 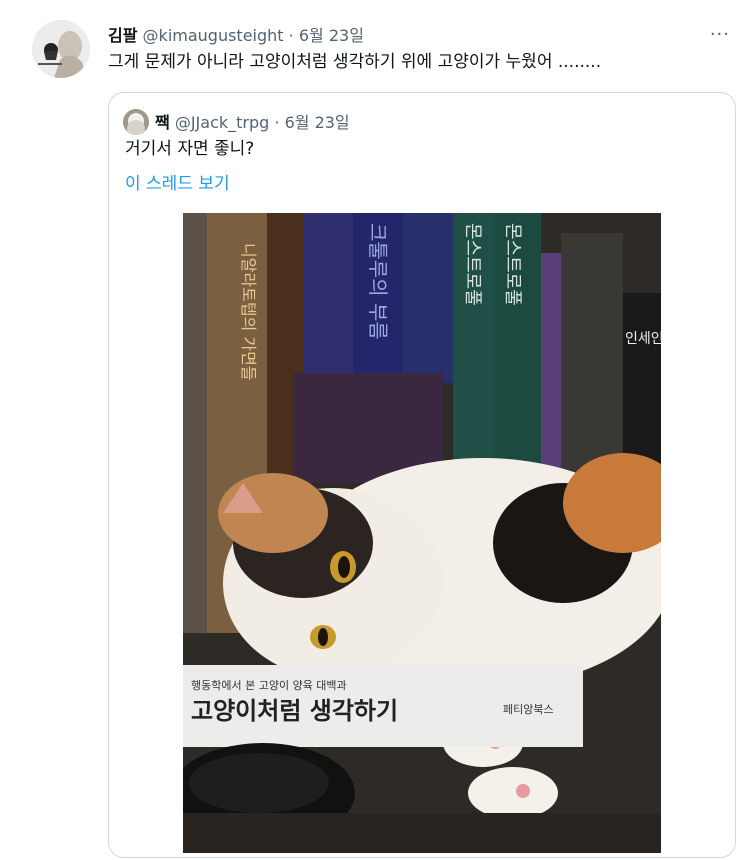 I want to click on spine-text-3: 크툴루의 부름, so click(x=378, y=281).